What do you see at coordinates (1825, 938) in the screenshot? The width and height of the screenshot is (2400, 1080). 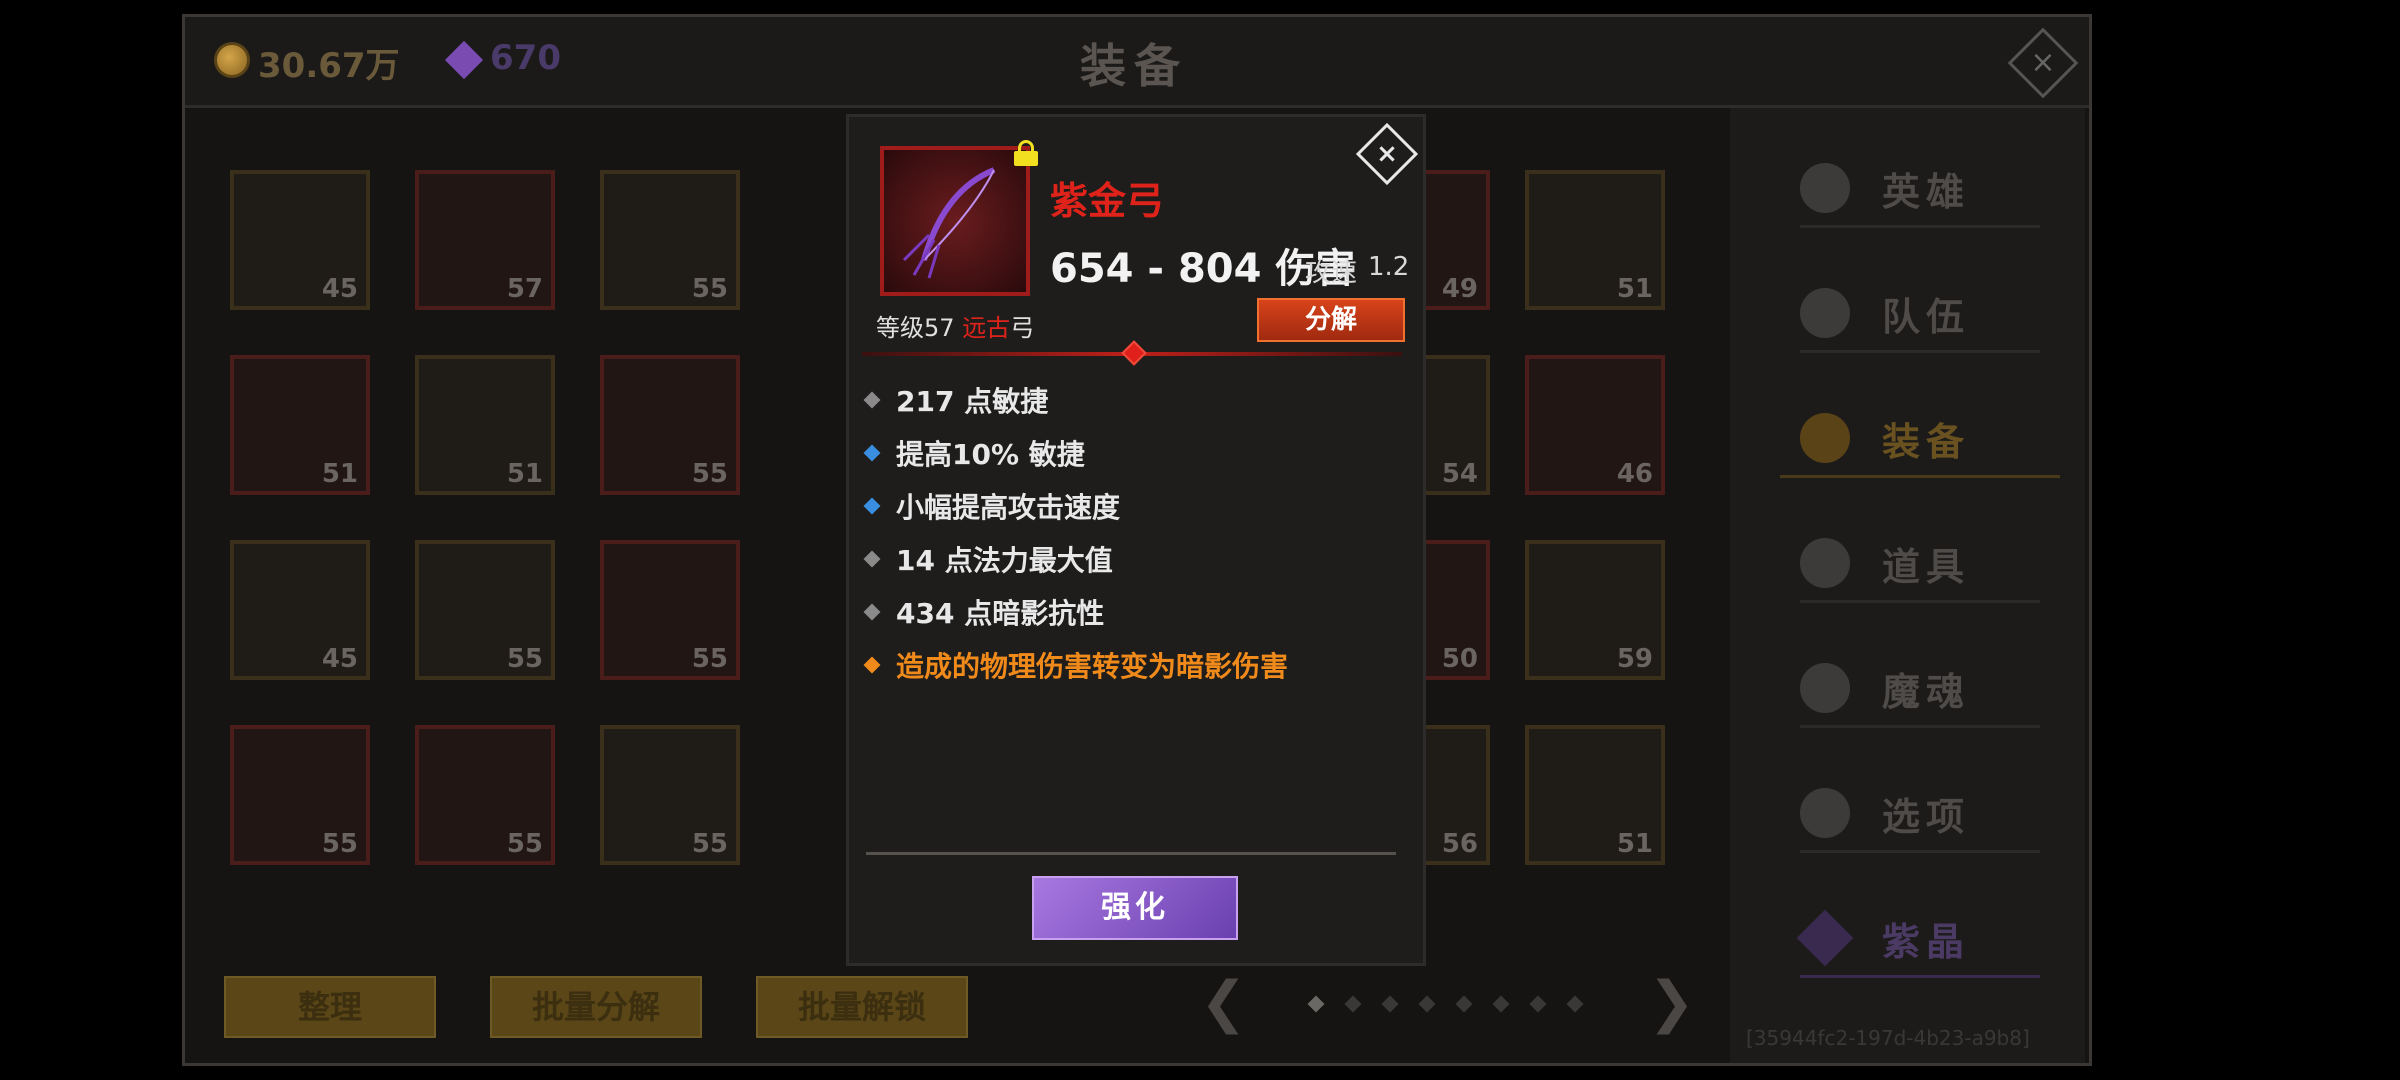 I see `crystal-icon` at bounding box center [1825, 938].